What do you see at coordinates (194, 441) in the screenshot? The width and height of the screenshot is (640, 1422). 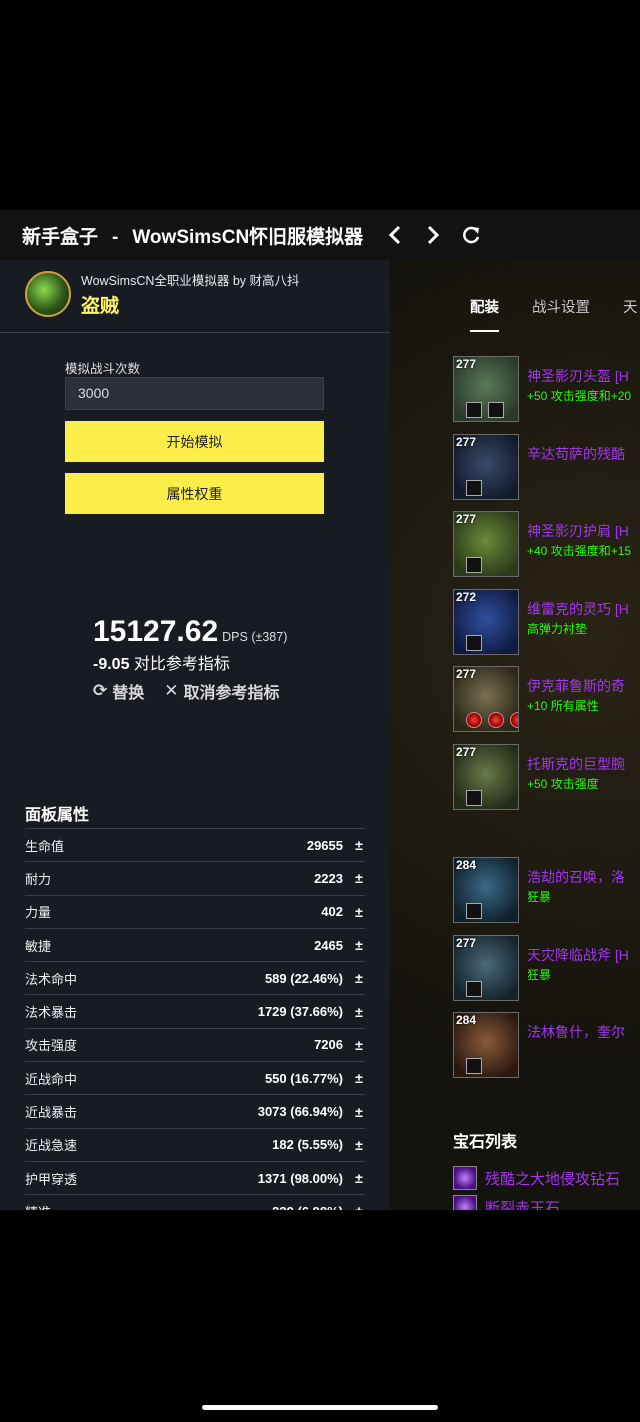 I see `simulate-button: 开始模拟` at bounding box center [194, 441].